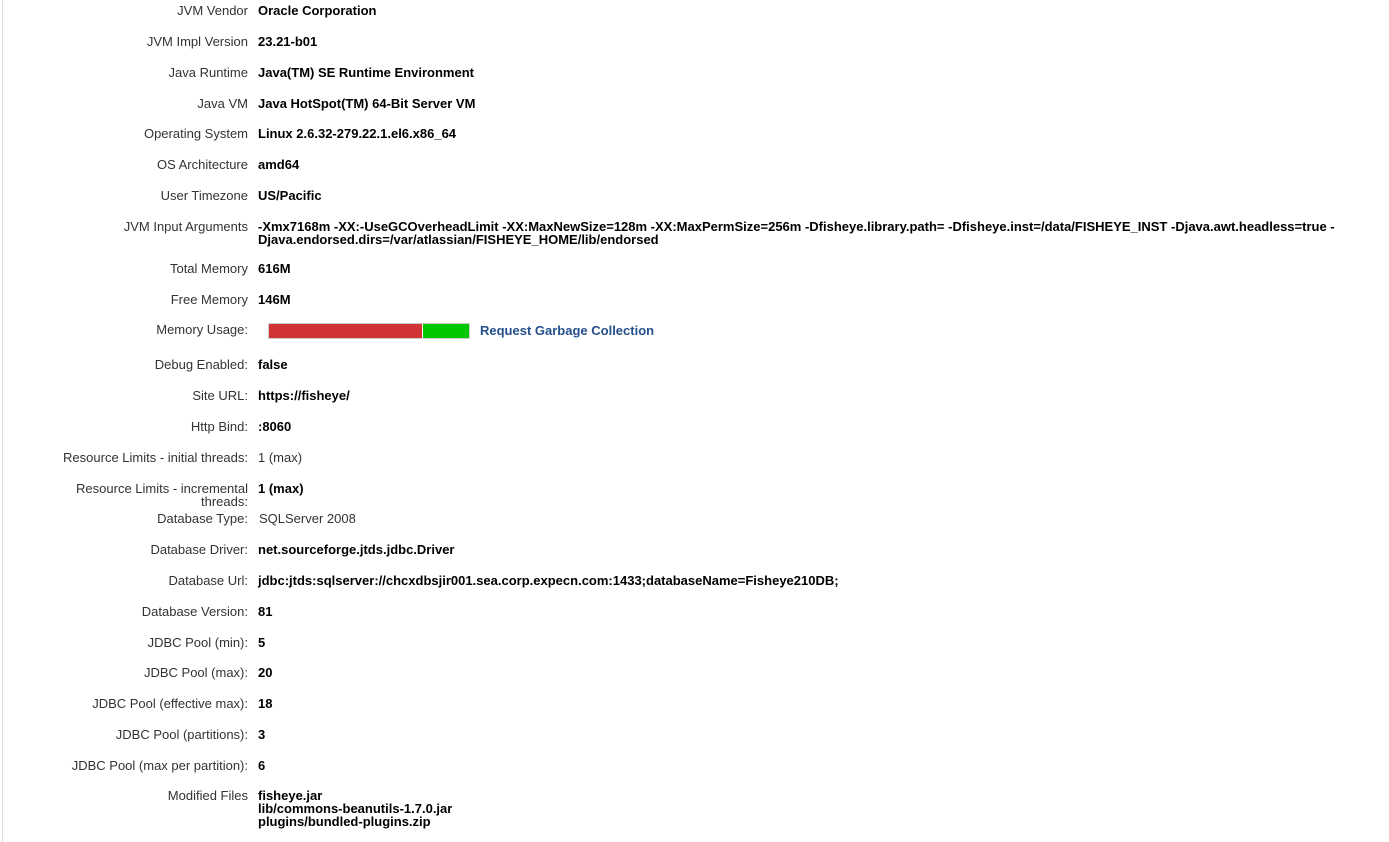 This screenshot has width=1389, height=842. I want to click on row-label: JDBC Pool (min):, so click(197, 642).